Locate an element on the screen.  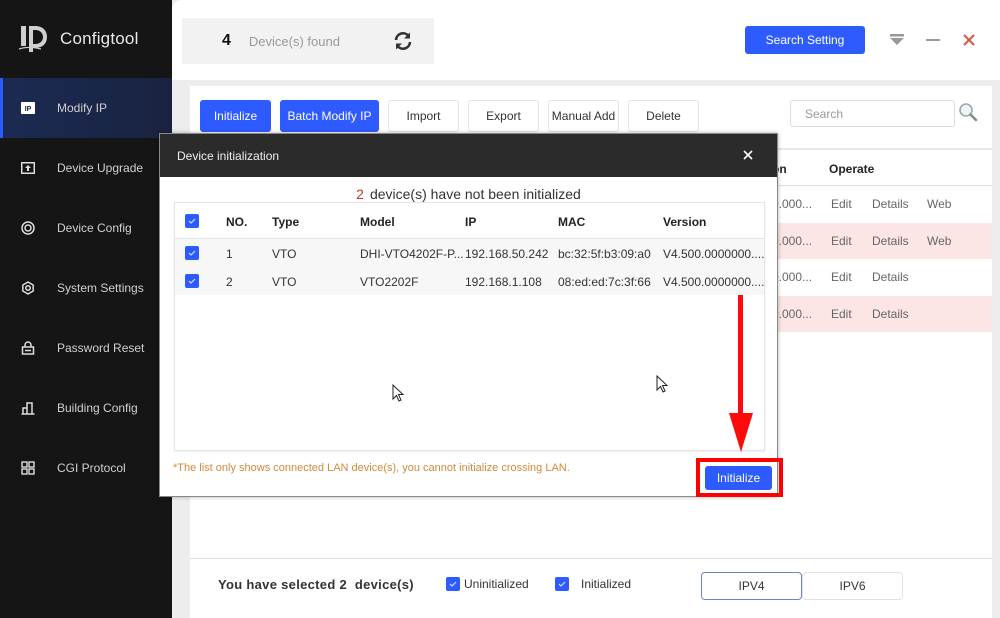
sidebar-item-label: Modify IP is located at coordinates (82, 108).